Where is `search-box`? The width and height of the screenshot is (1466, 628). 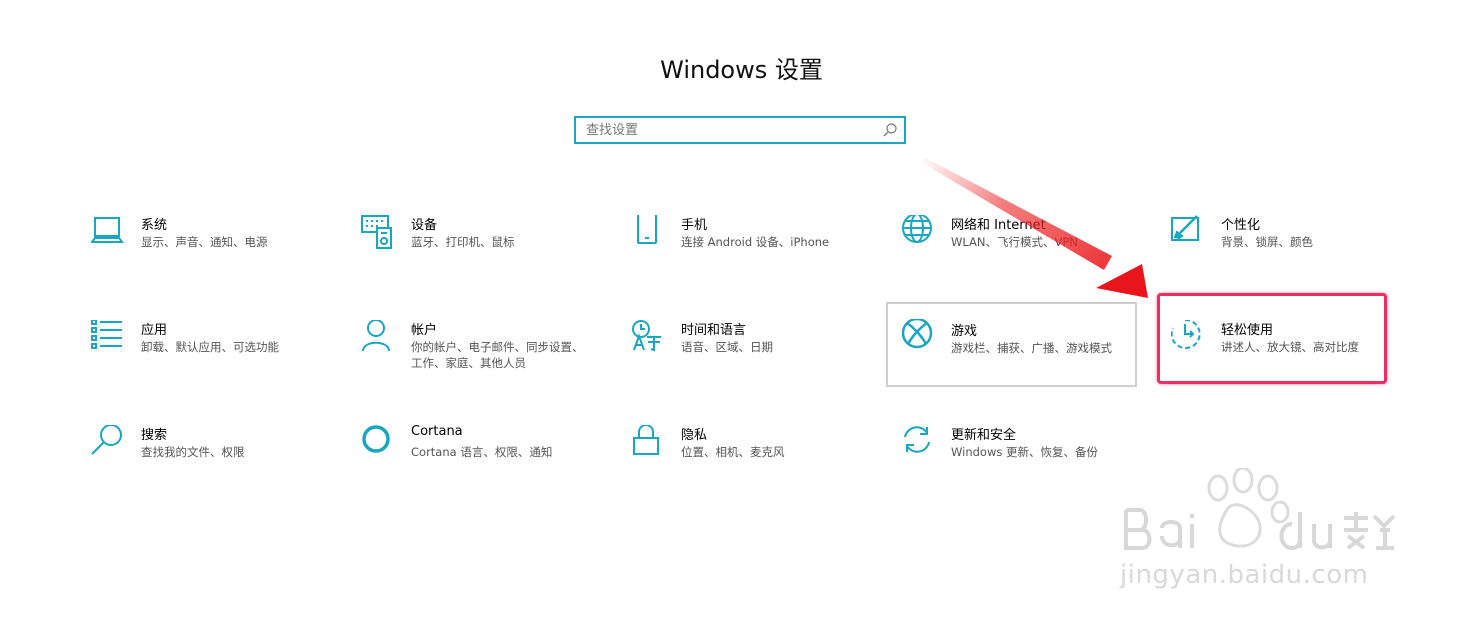
search-box is located at coordinates (740, 130).